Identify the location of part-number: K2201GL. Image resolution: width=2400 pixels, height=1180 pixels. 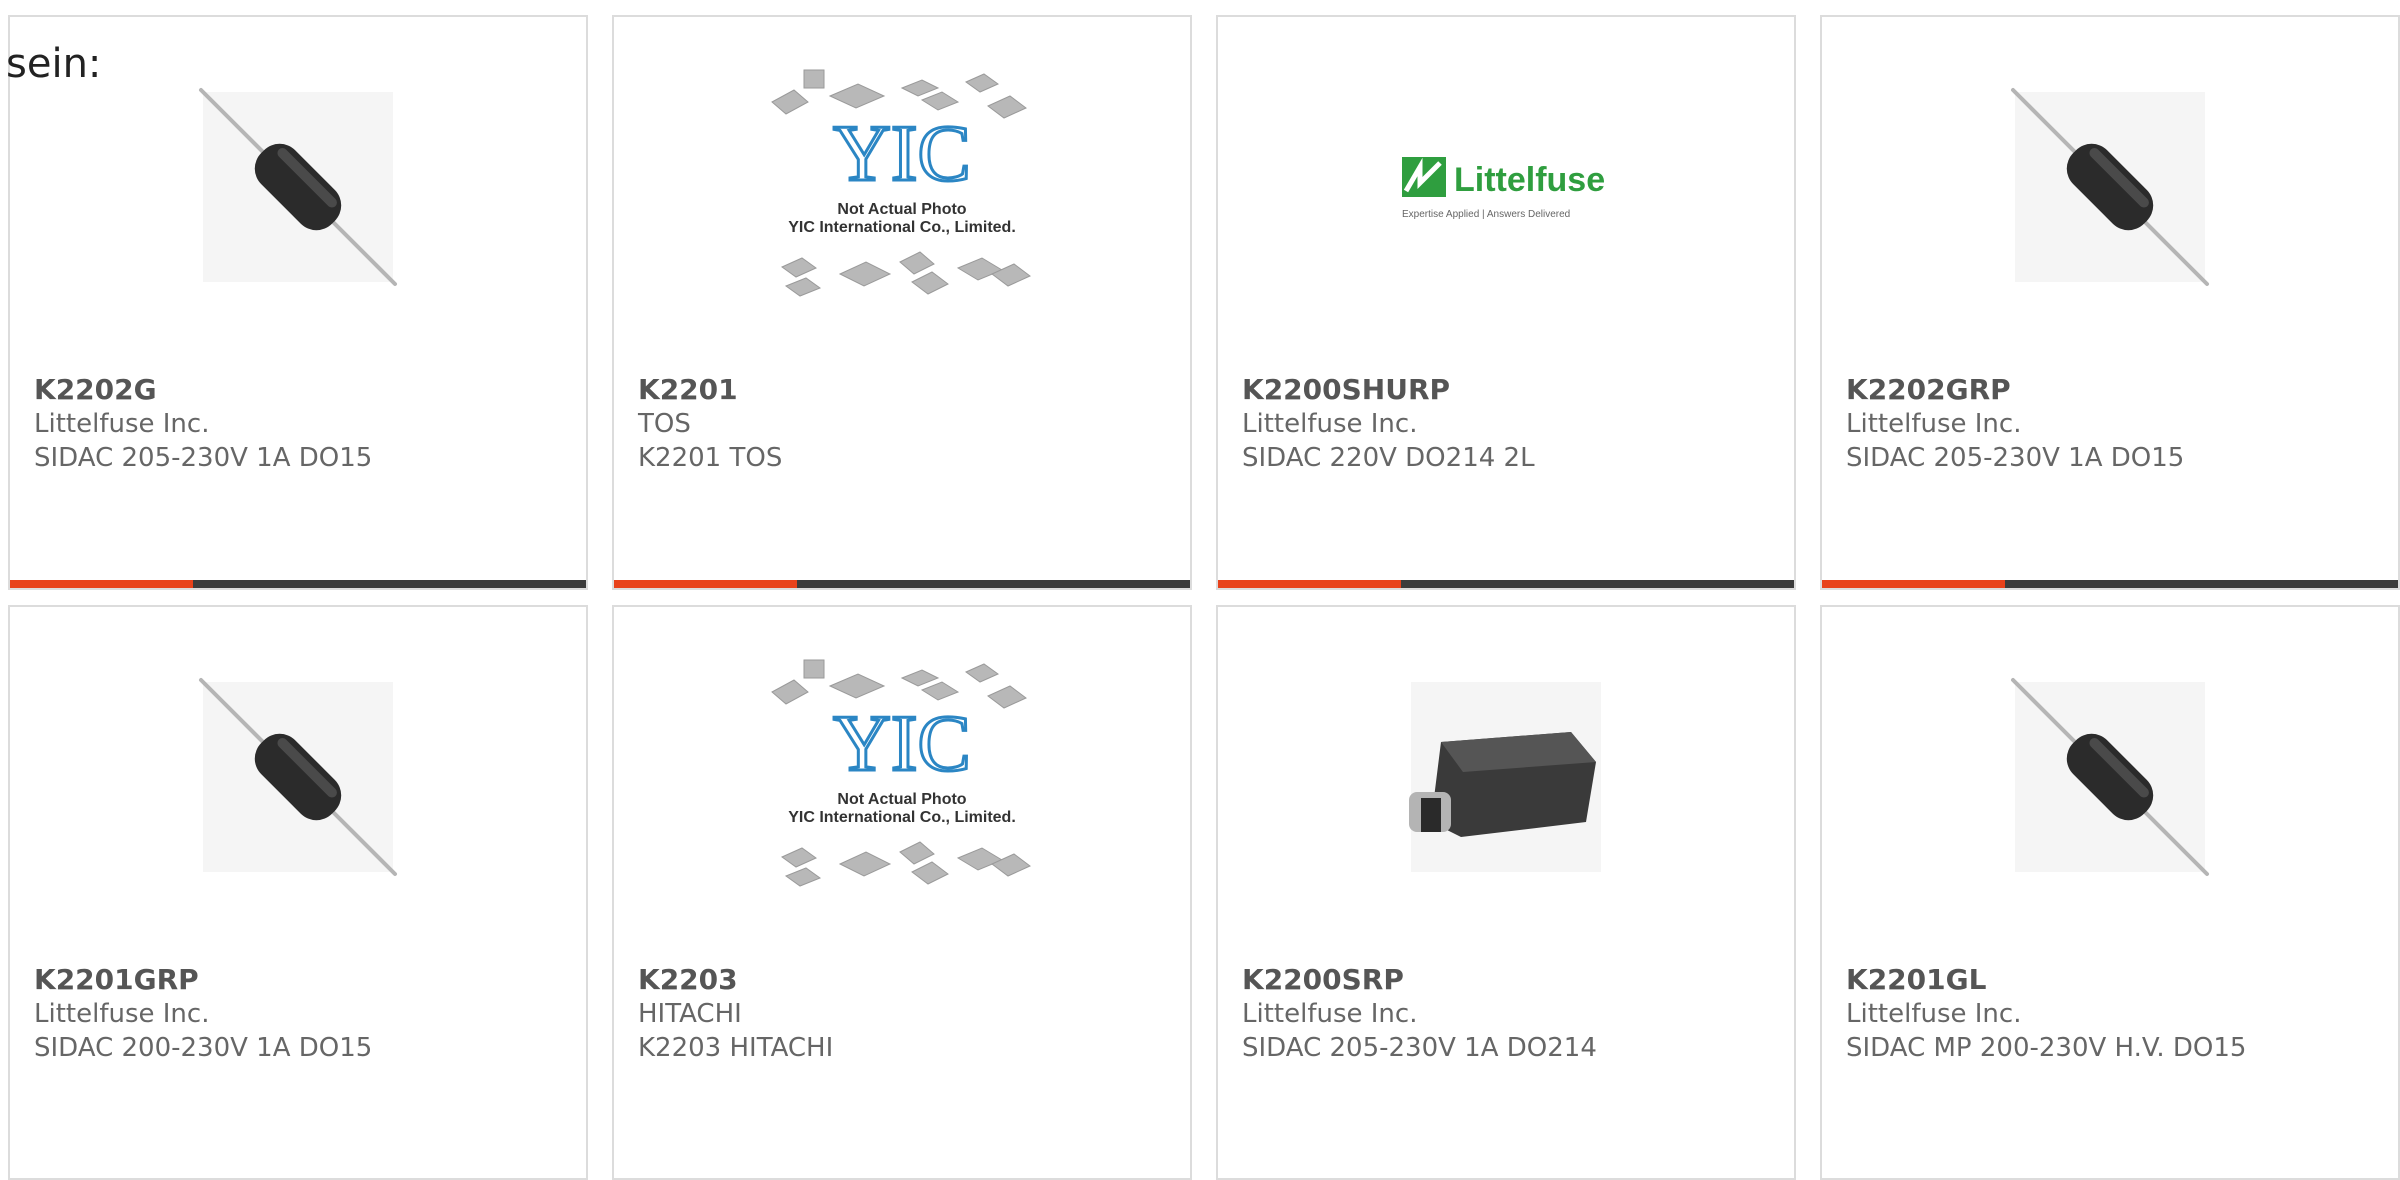
(1916, 979).